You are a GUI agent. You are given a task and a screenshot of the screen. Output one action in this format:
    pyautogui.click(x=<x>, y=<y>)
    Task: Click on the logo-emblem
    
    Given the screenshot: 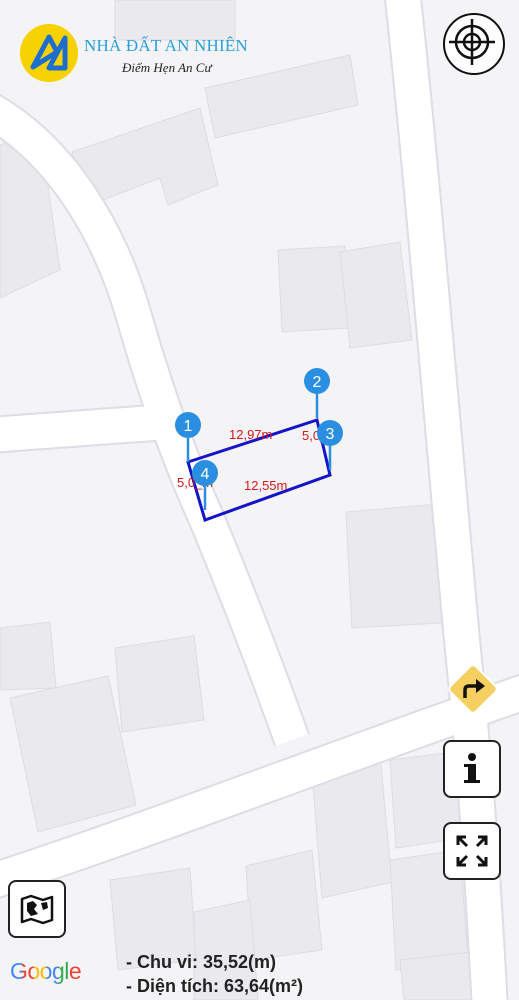 What is the action you would take?
    pyautogui.click(x=49, y=53)
    